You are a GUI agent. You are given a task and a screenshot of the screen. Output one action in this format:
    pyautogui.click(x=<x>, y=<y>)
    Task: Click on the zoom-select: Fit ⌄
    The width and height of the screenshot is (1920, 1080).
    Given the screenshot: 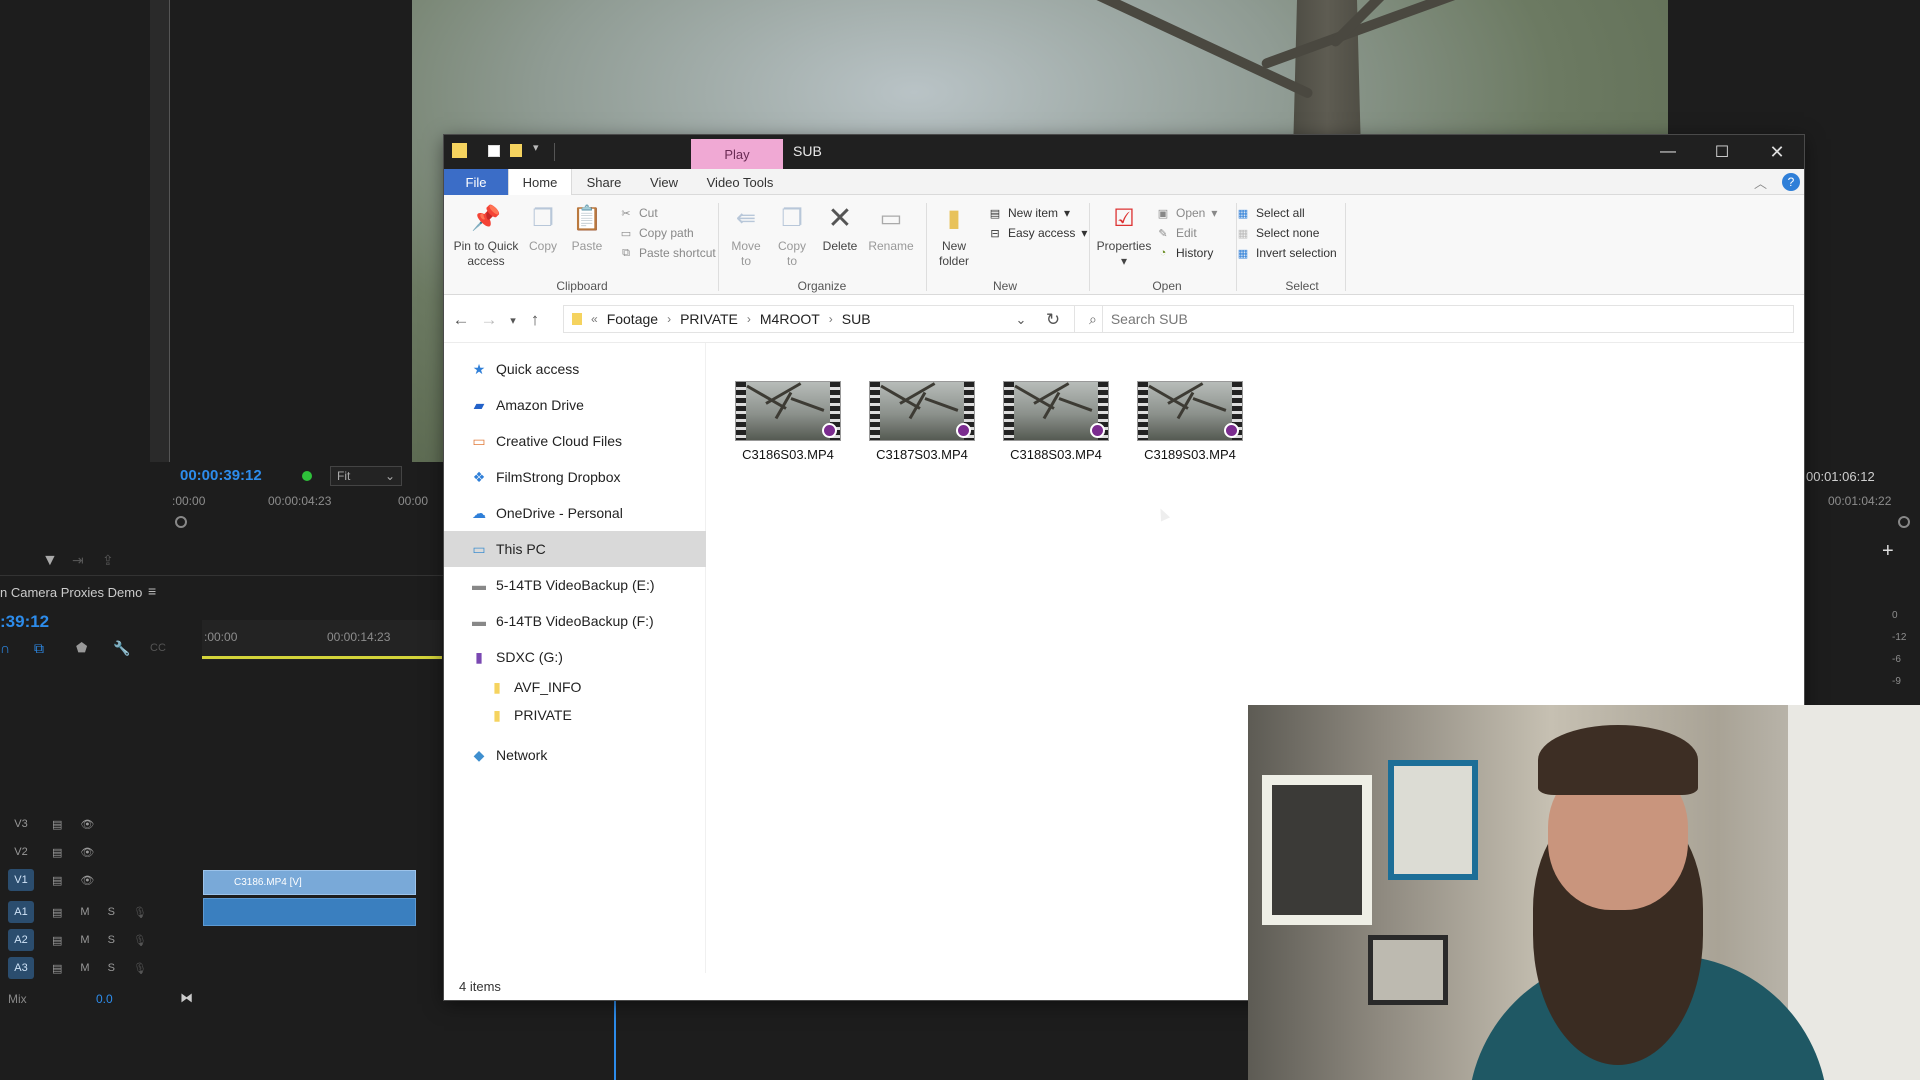 What is the action you would take?
    pyautogui.click(x=366, y=476)
    